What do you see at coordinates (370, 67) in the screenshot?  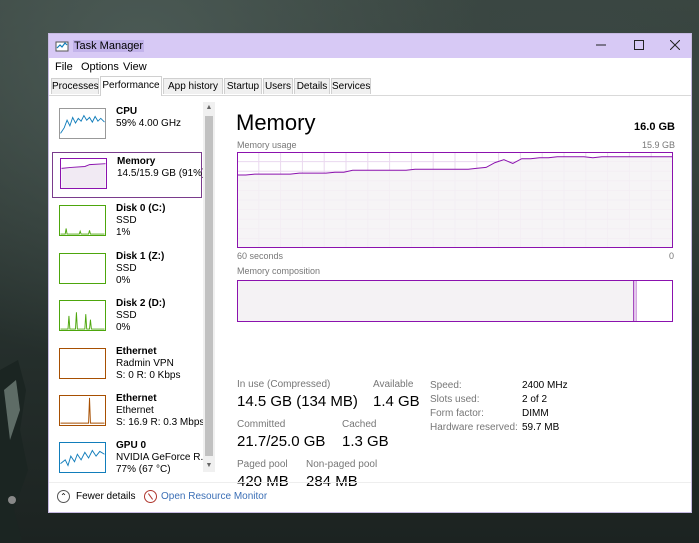 I see `menu-bar: File Options View` at bounding box center [370, 67].